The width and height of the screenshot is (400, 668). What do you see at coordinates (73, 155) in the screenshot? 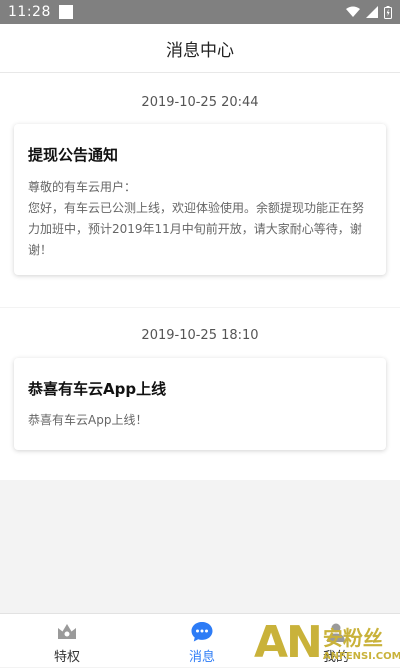
I see `message-title: 提现公告通知` at bounding box center [73, 155].